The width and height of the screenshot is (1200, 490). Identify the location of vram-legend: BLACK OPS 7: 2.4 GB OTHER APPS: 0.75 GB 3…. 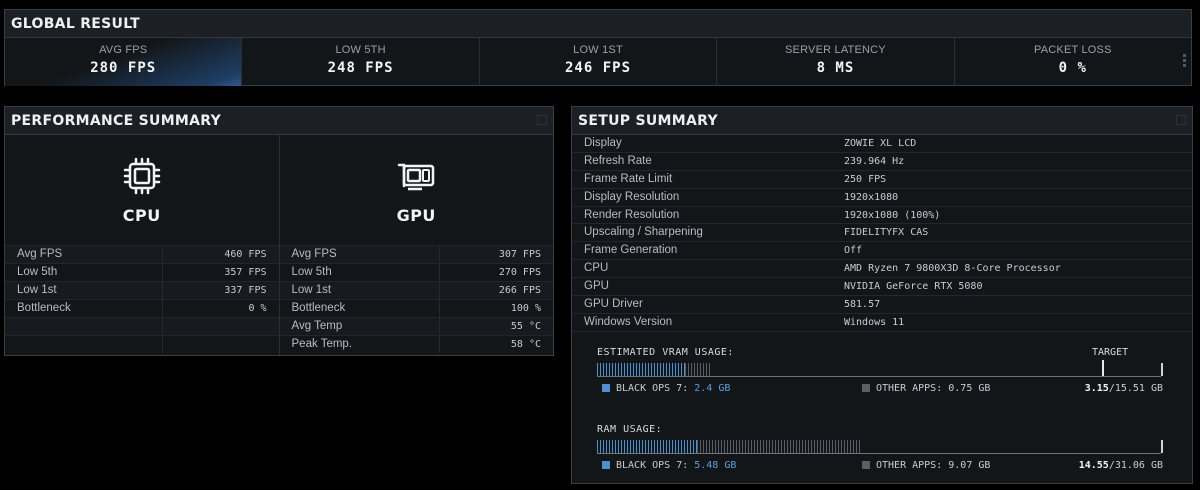
(882, 388).